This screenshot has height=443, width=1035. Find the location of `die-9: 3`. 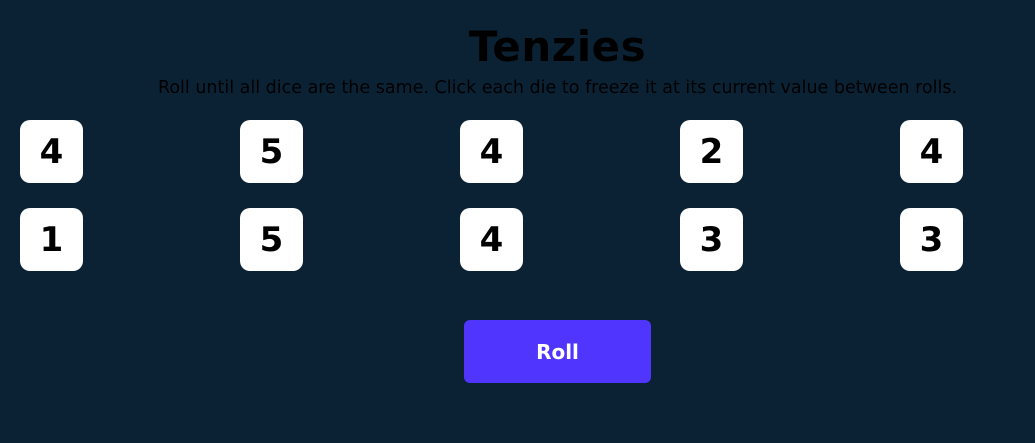

die-9: 3 is located at coordinates (711, 239).